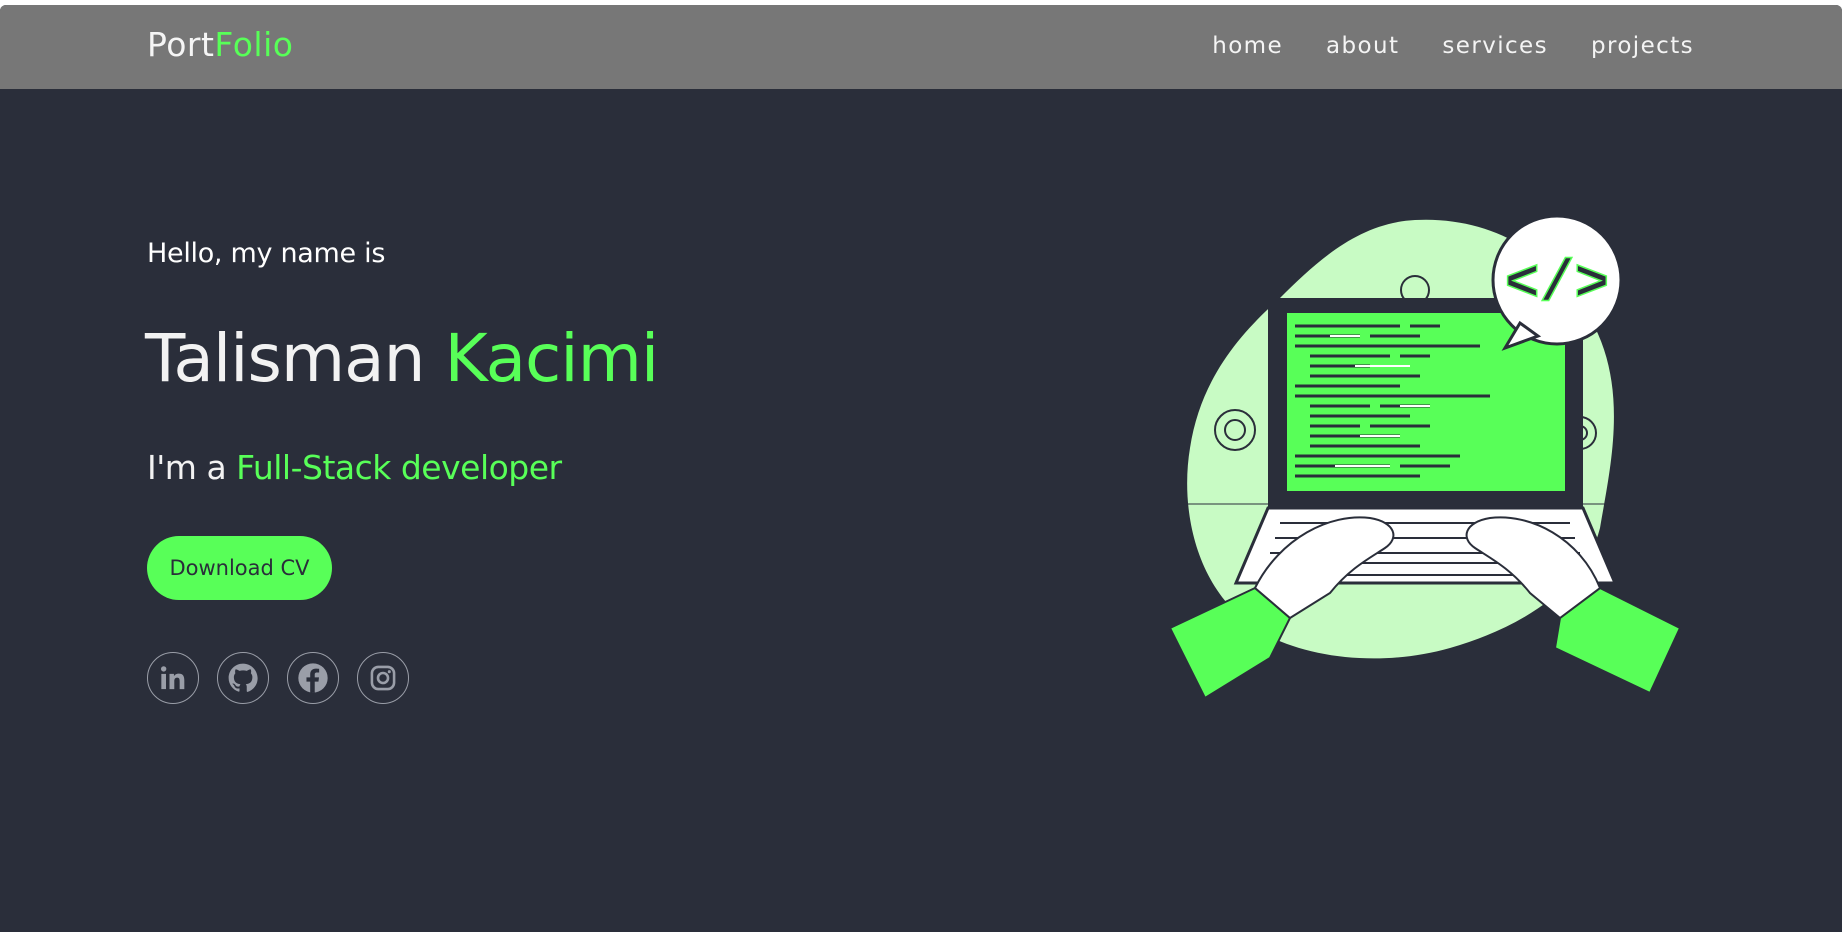 This screenshot has width=1842, height=932. I want to click on code-symbol-icon: </>, so click(1557, 285).